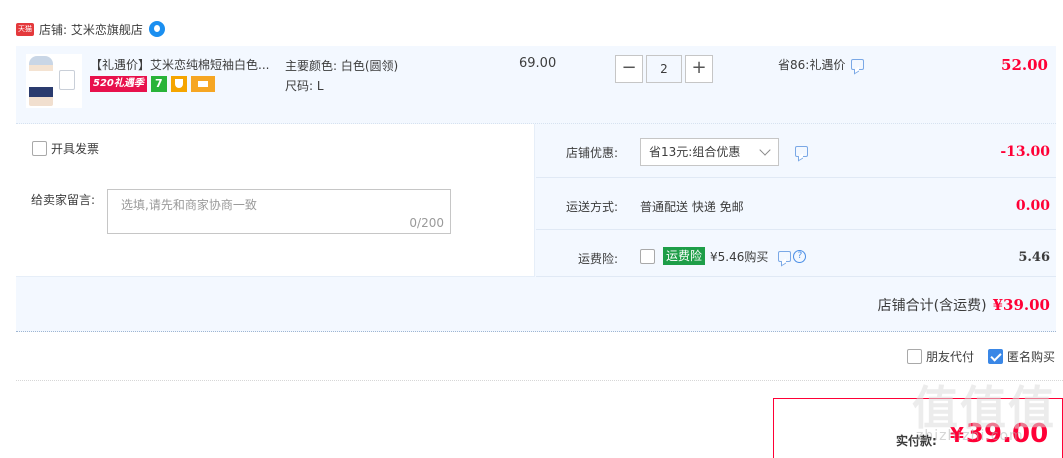 Image resolution: width=1063 pixels, height=458 pixels. I want to click on invoice-checkbox, so click(39, 148).